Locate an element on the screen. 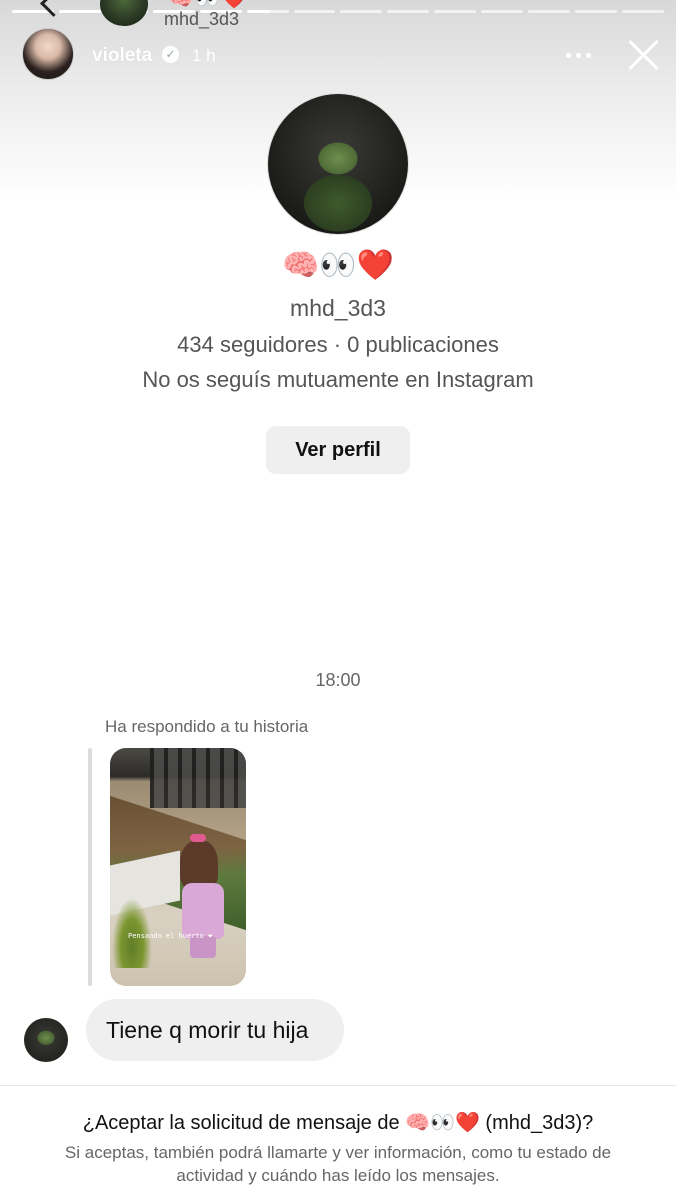  close-icon is located at coordinates (643, 55).